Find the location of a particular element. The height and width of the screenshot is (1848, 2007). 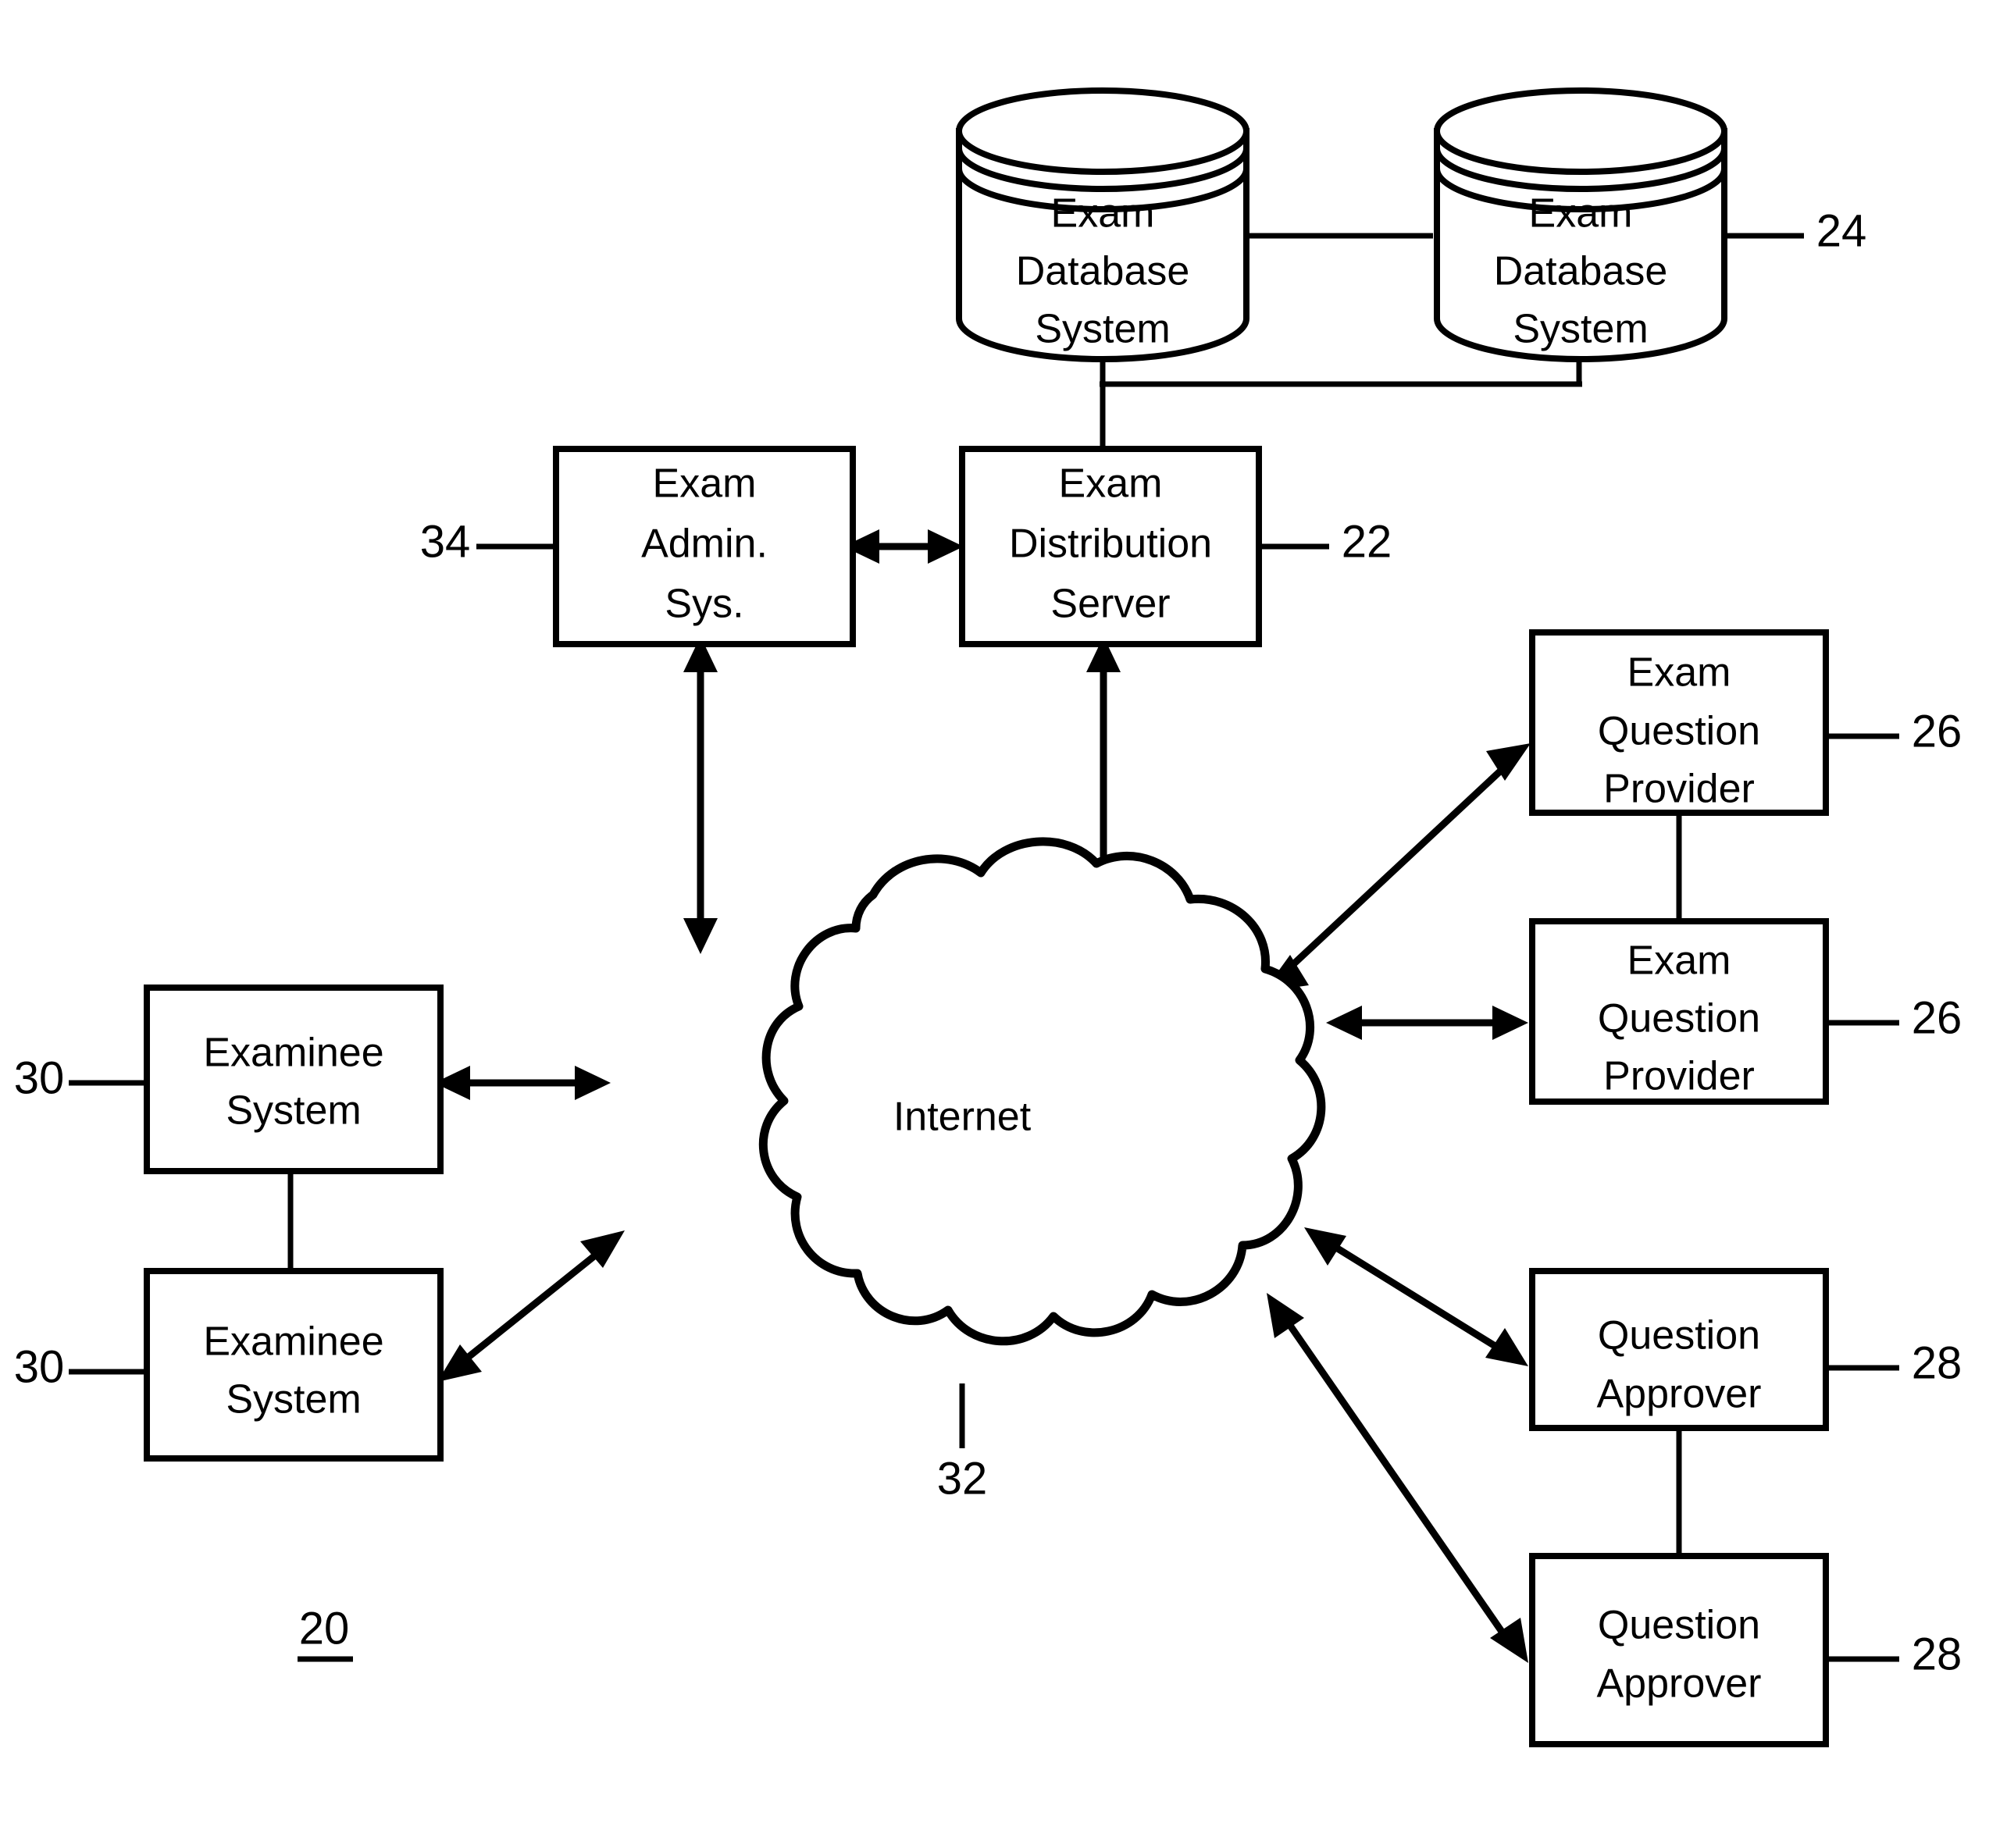

arrow-head-toward-internet-right-mid is located at coordinates (1344, 1023).